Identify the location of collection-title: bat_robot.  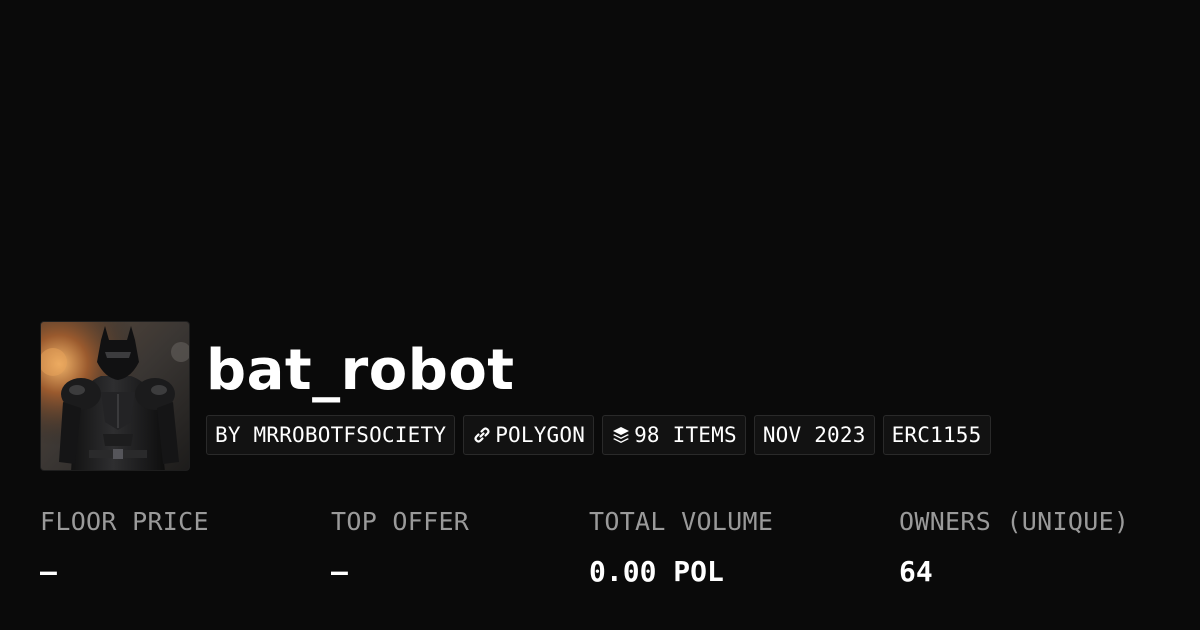
(360, 370).